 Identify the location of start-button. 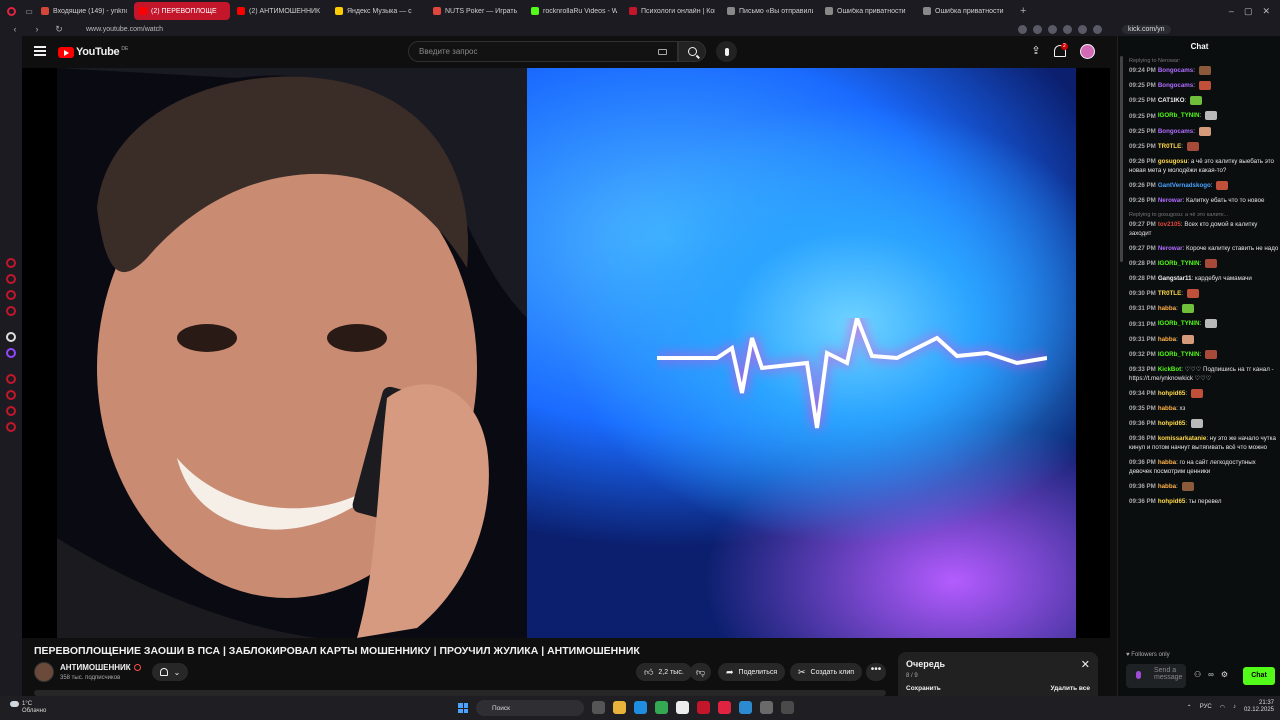
(463, 708).